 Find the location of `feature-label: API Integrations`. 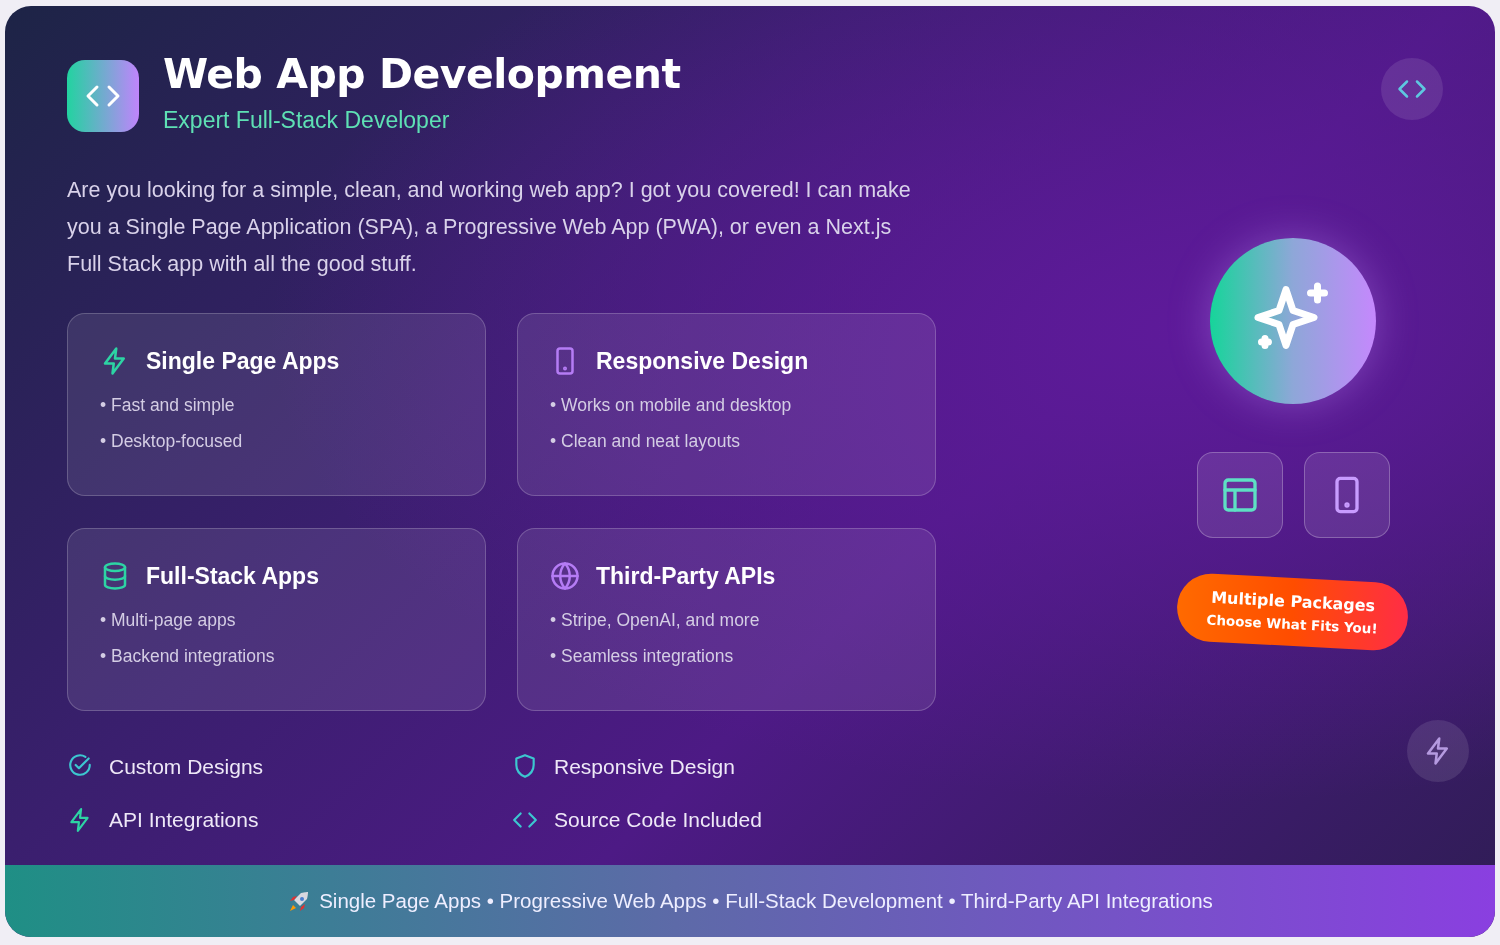

feature-label: API Integrations is located at coordinates (184, 820).